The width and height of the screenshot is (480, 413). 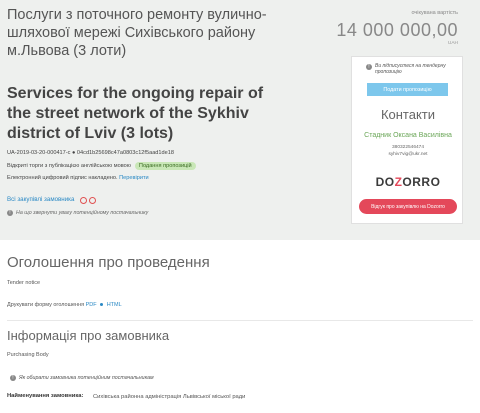 What do you see at coordinates (108, 262) in the screenshot?
I see `announcement-heading: Оголошення про проведення` at bounding box center [108, 262].